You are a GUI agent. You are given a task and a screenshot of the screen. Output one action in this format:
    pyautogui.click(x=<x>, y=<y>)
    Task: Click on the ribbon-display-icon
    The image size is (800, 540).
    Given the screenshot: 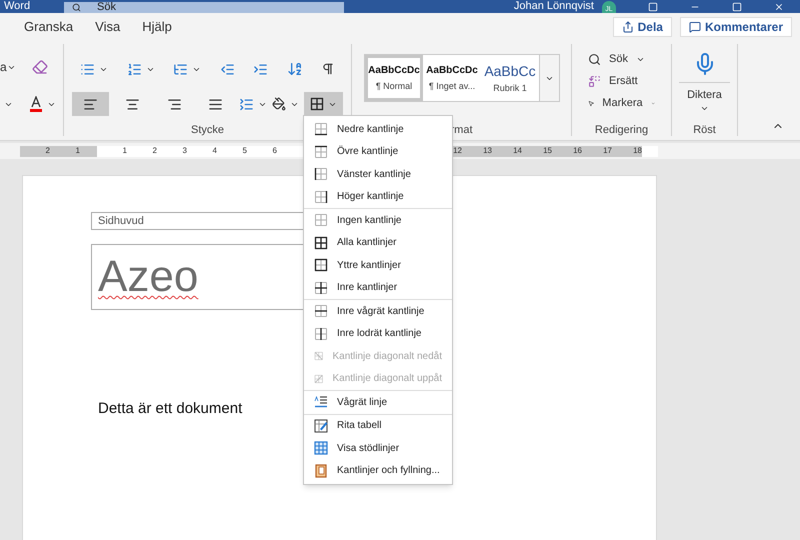 What is the action you would take?
    pyautogui.click(x=653, y=7)
    